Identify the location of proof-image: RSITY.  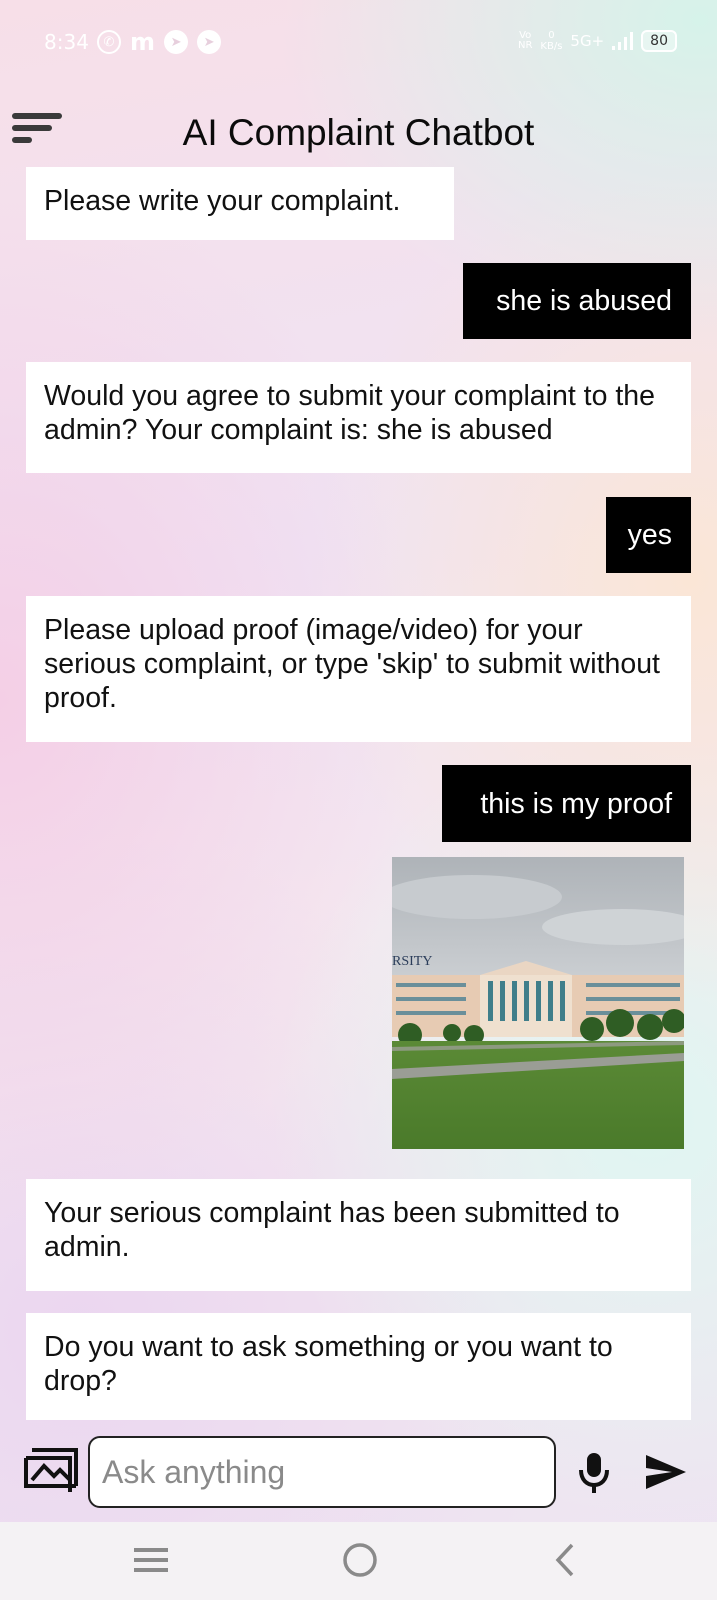
(538, 1003).